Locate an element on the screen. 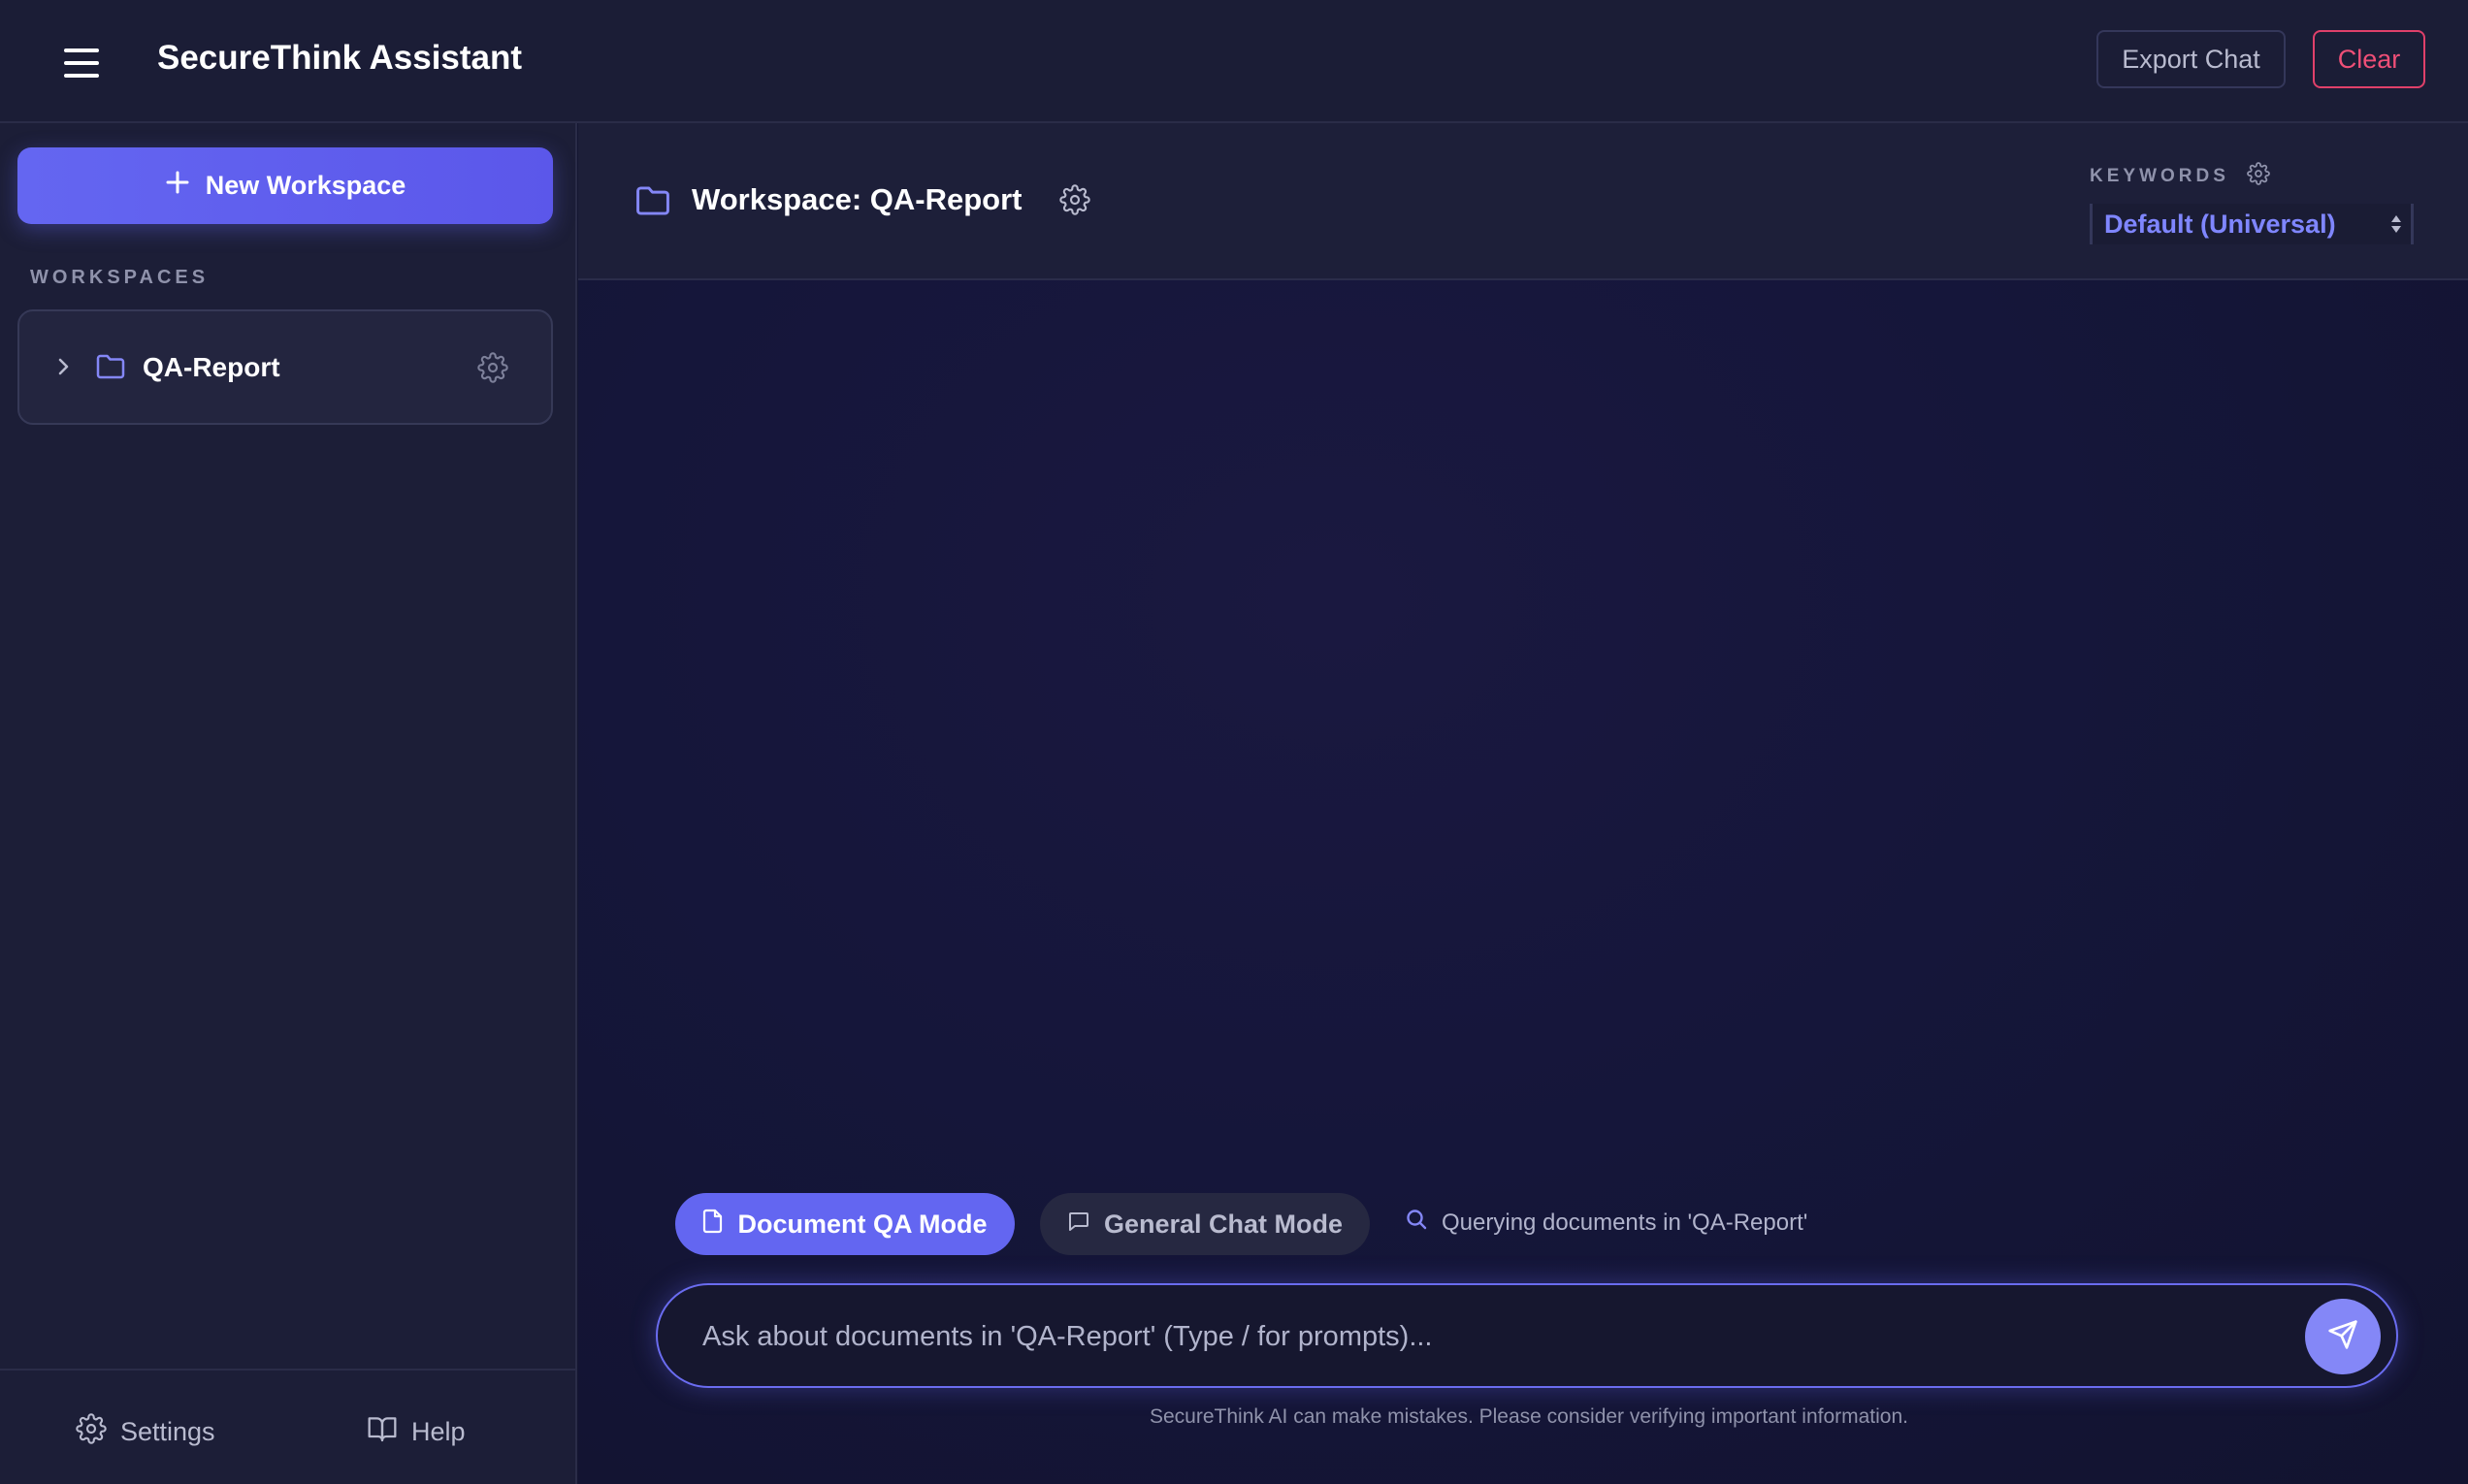 Image resolution: width=2468 pixels, height=1484 pixels. general-chat-mode-label: General Chat Mode is located at coordinates (1223, 1224).